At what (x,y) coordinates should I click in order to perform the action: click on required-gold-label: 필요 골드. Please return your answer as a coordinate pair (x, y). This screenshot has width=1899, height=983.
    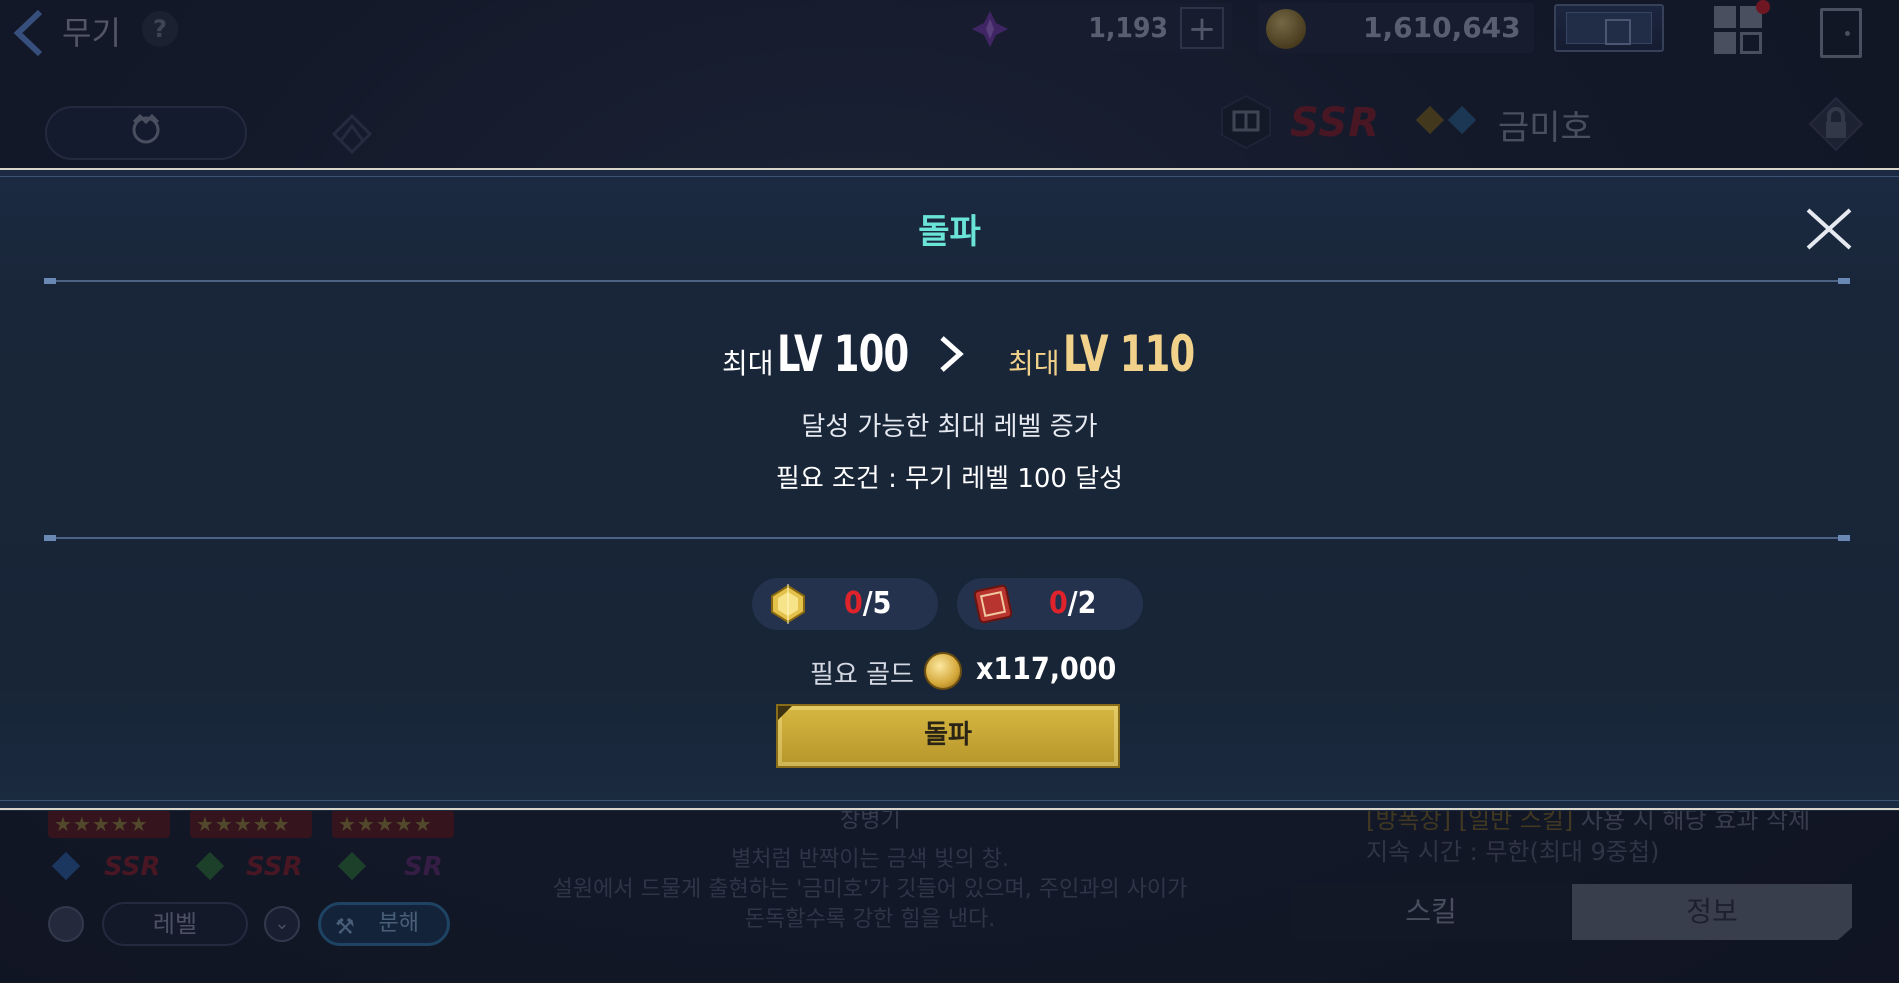
    Looking at the image, I should click on (862, 675).